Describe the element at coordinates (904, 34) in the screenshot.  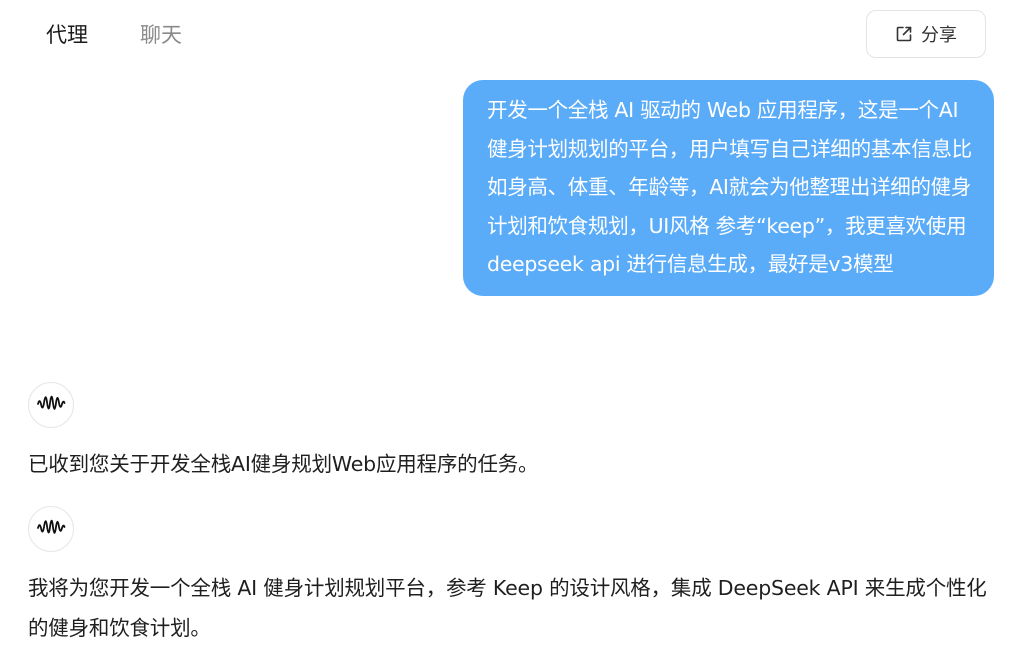
I see `share-icon` at that location.